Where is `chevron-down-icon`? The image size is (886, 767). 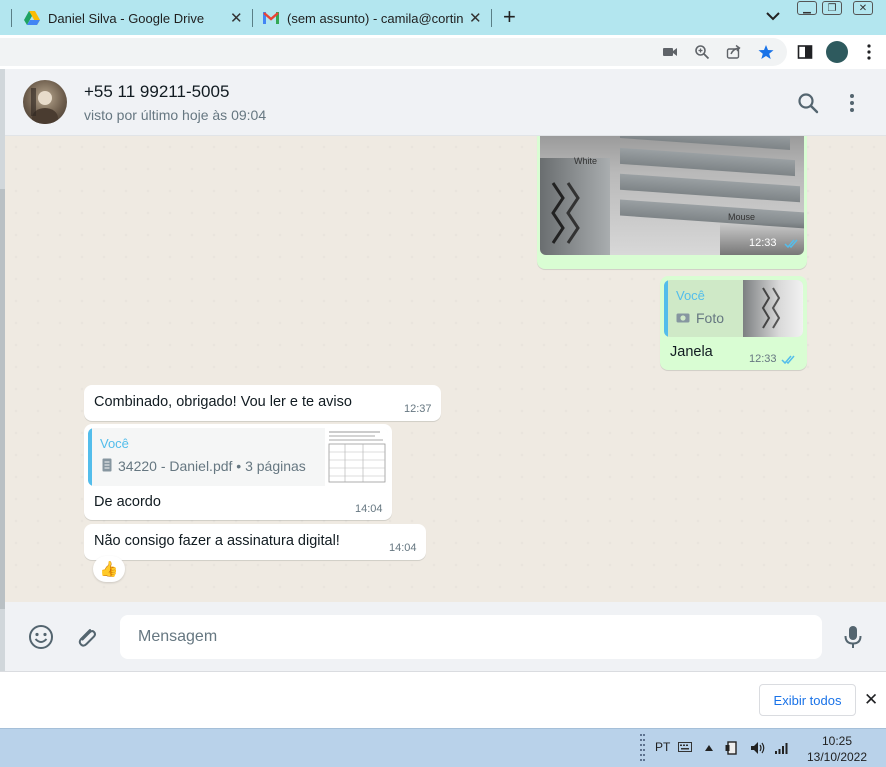
chevron-down-icon is located at coordinates (773, 16).